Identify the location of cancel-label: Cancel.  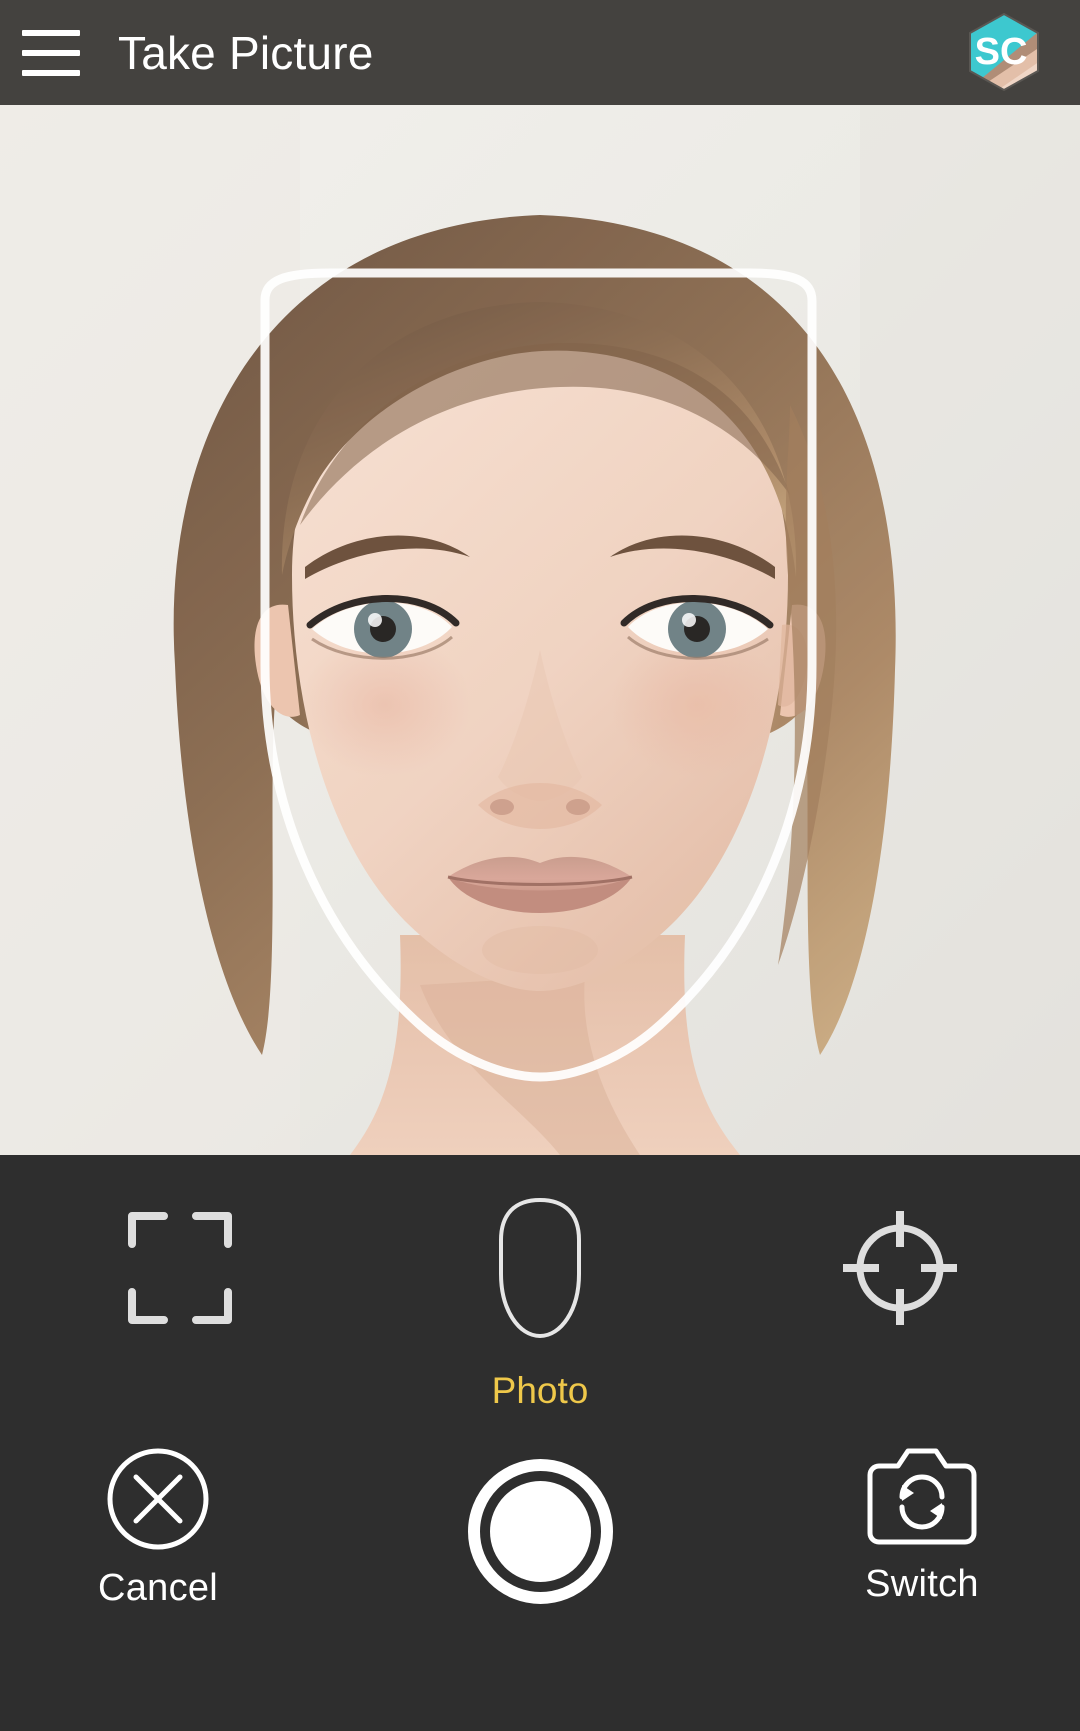
(158, 1588).